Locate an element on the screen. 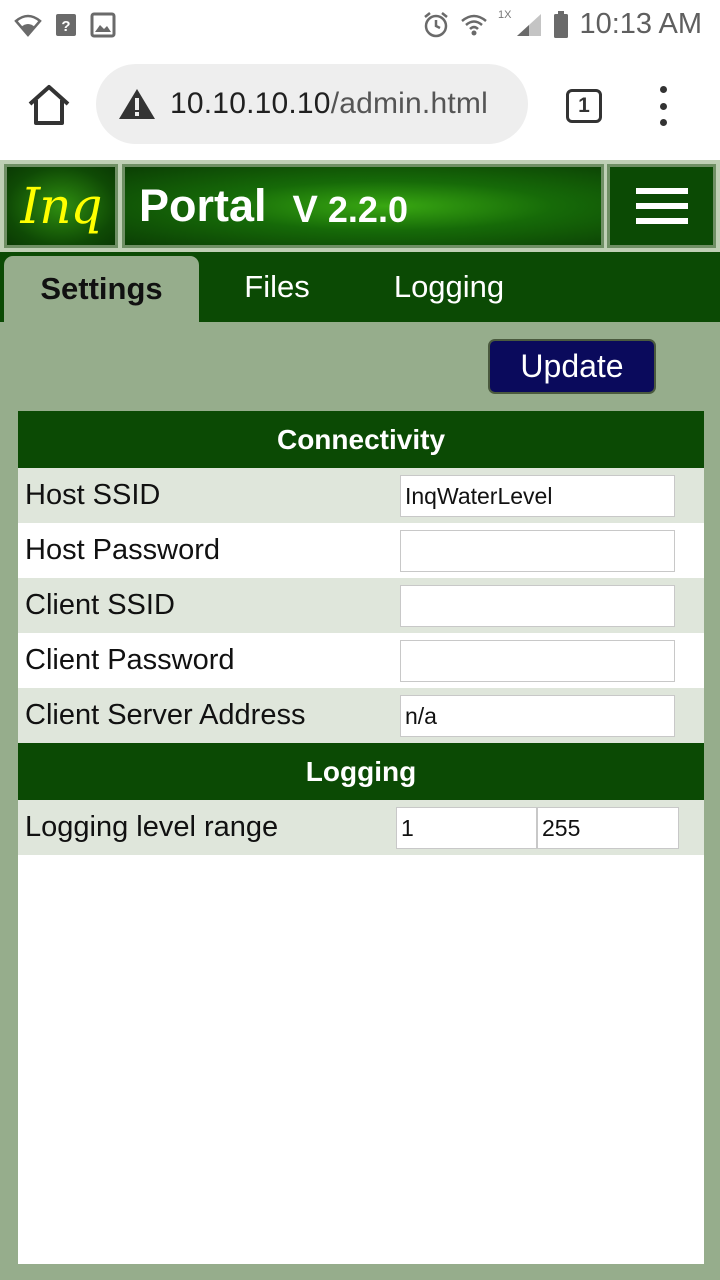 This screenshot has width=720, height=1280. host-password-input is located at coordinates (537, 551).